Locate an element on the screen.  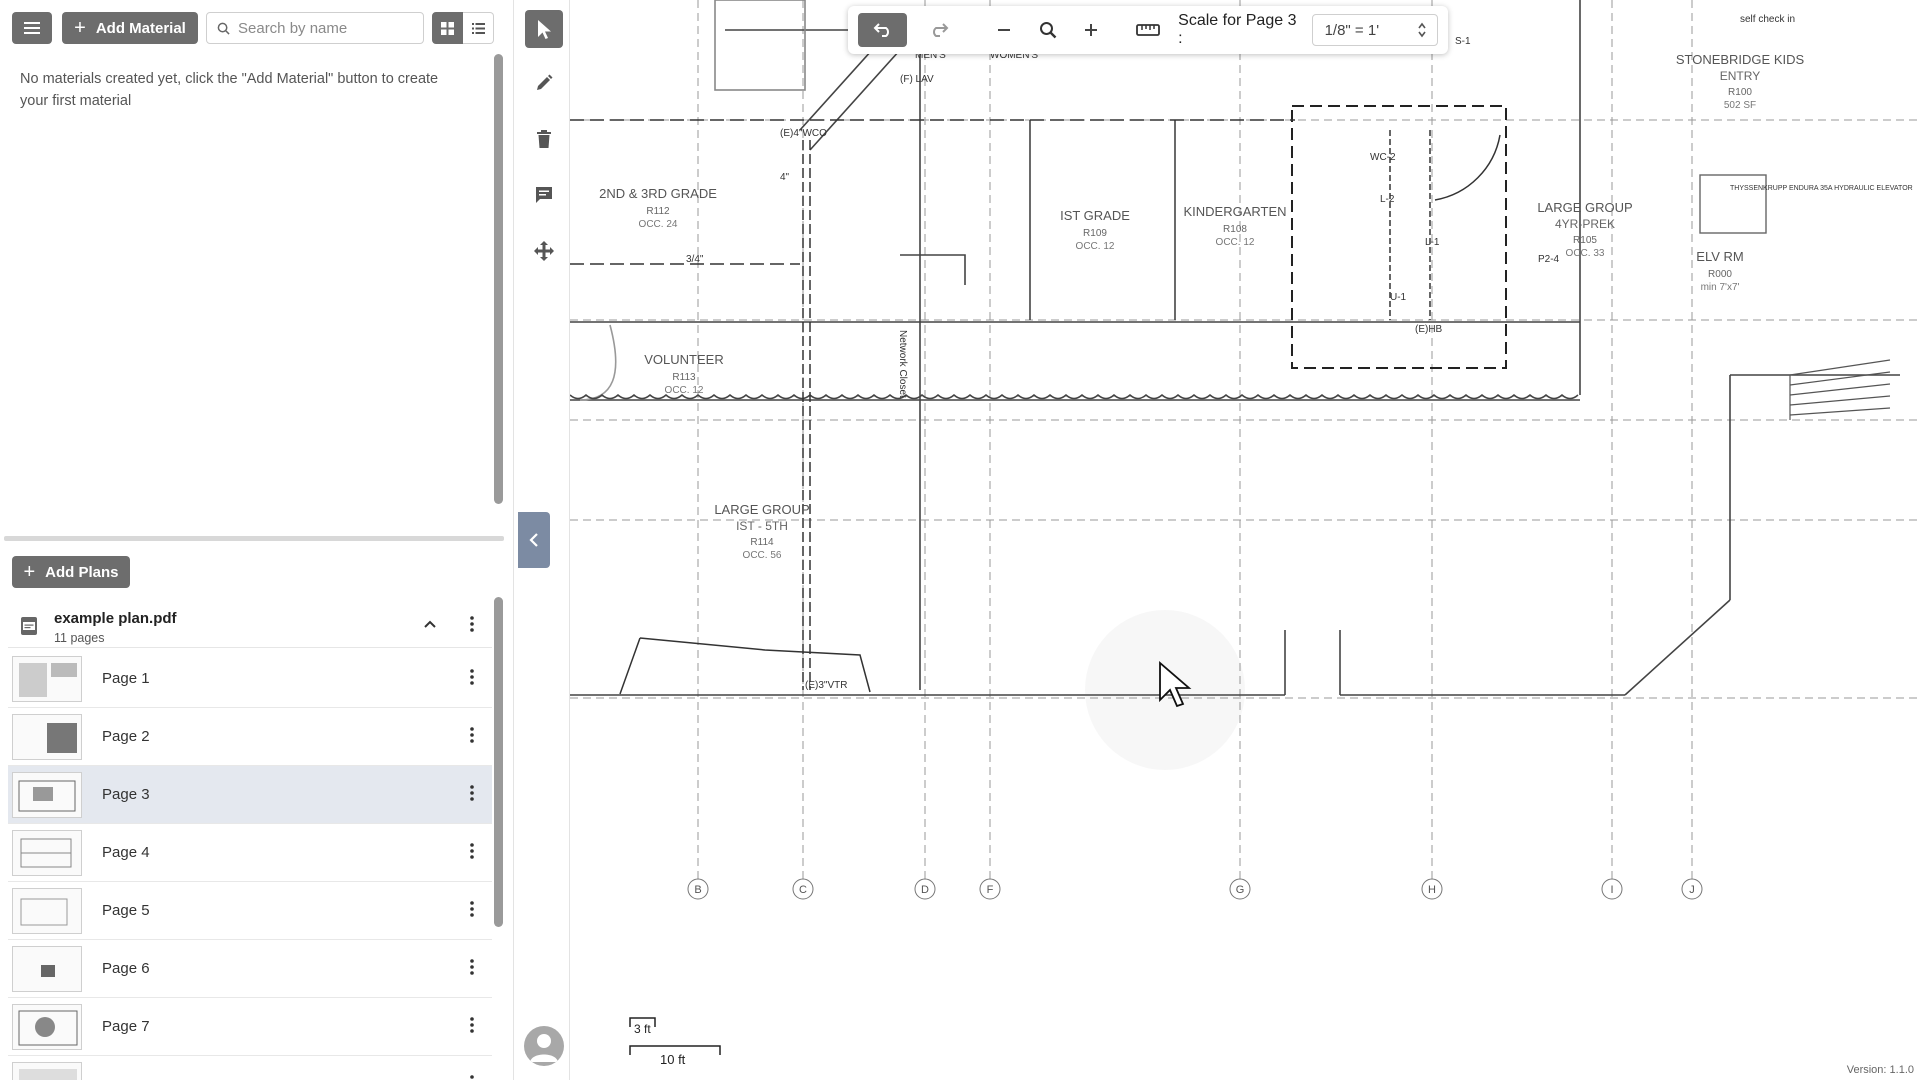
page-label: Page 6 is located at coordinates (126, 968).